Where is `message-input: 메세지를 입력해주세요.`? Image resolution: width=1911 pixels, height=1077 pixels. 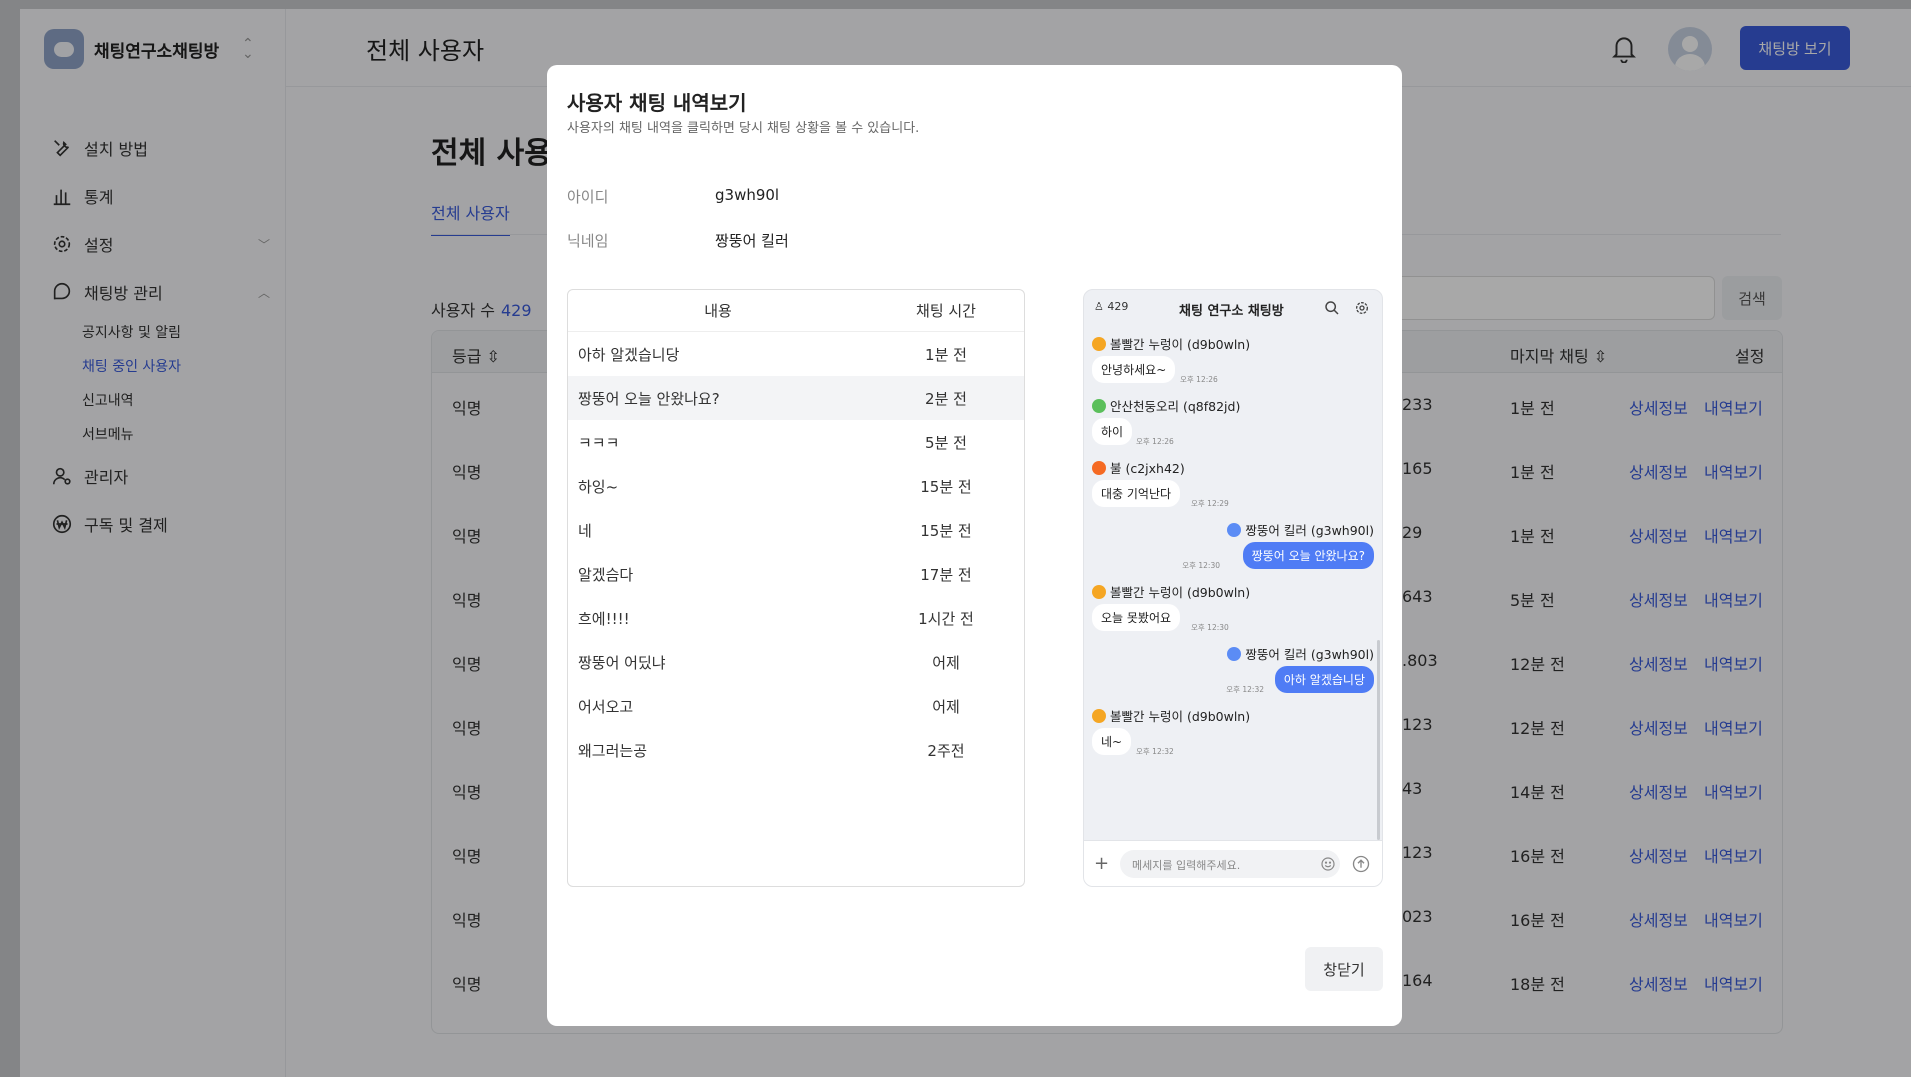 message-input: 메세지를 입력해주세요. is located at coordinates (1230, 864).